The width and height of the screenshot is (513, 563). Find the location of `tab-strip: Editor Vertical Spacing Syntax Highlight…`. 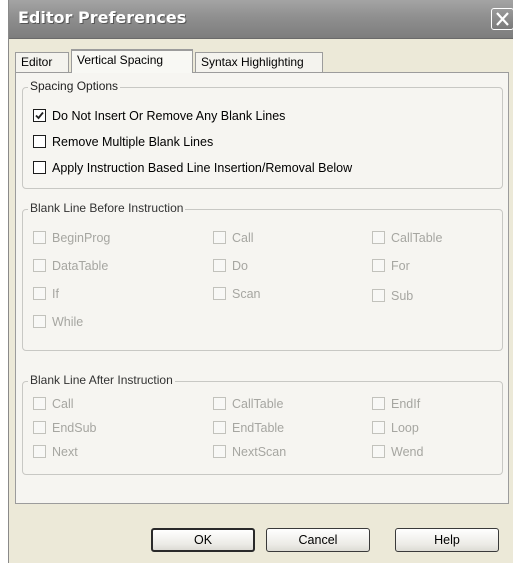

tab-strip: Editor Vertical Spacing Syntax Highlight… is located at coordinates (262, 61).